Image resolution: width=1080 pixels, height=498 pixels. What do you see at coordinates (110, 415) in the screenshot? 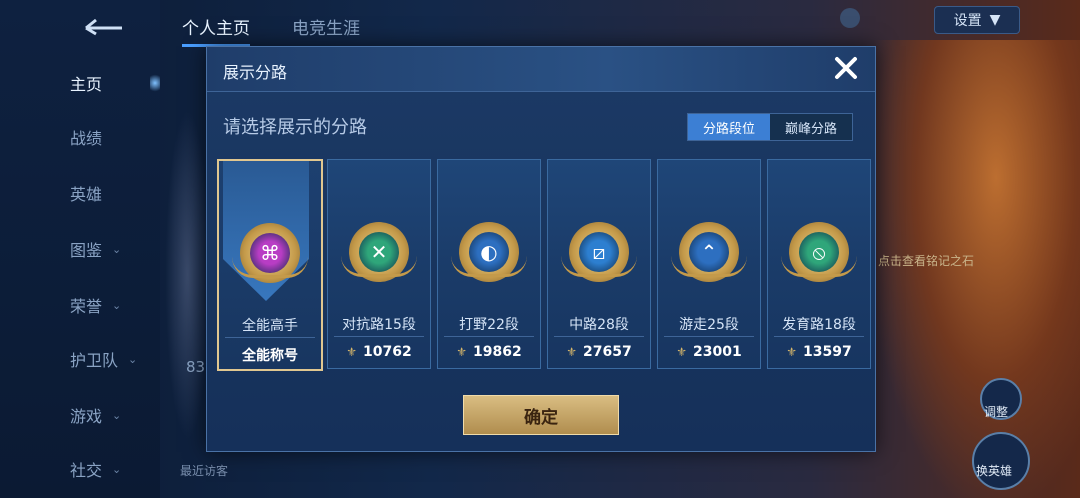
I see `sidebar-item-6: 游戏 ⌄` at bounding box center [110, 415].